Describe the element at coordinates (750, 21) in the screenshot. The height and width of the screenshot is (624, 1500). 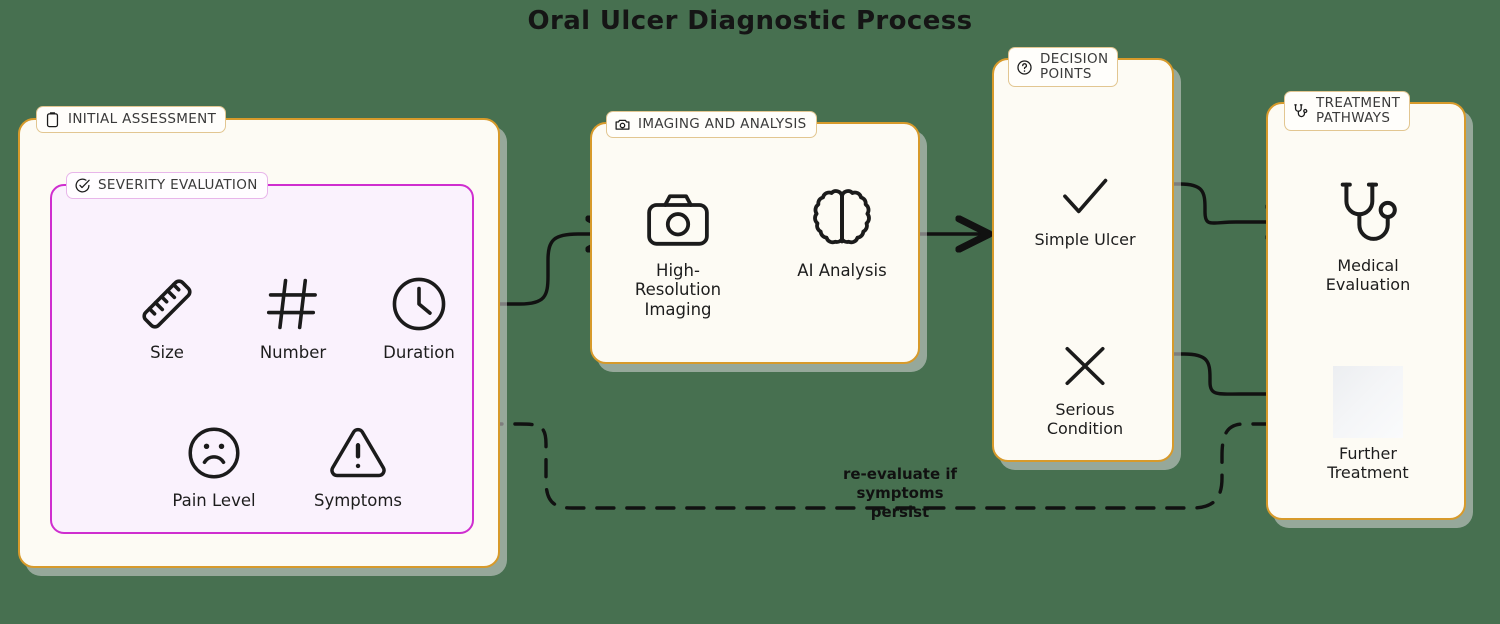
I see `page-title: Oral Ulcer Diagnostic Process` at that location.